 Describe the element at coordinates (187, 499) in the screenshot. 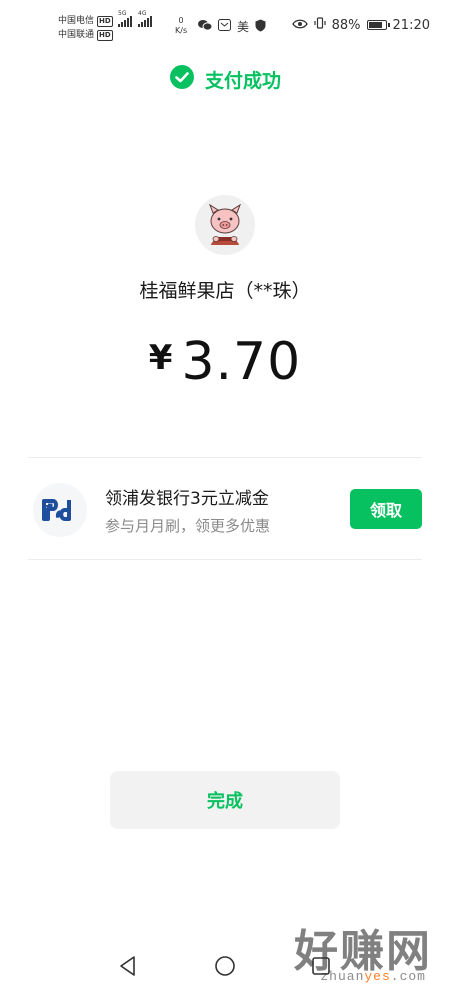

I see `promo-title: 领浦发银行3元立减金` at that location.